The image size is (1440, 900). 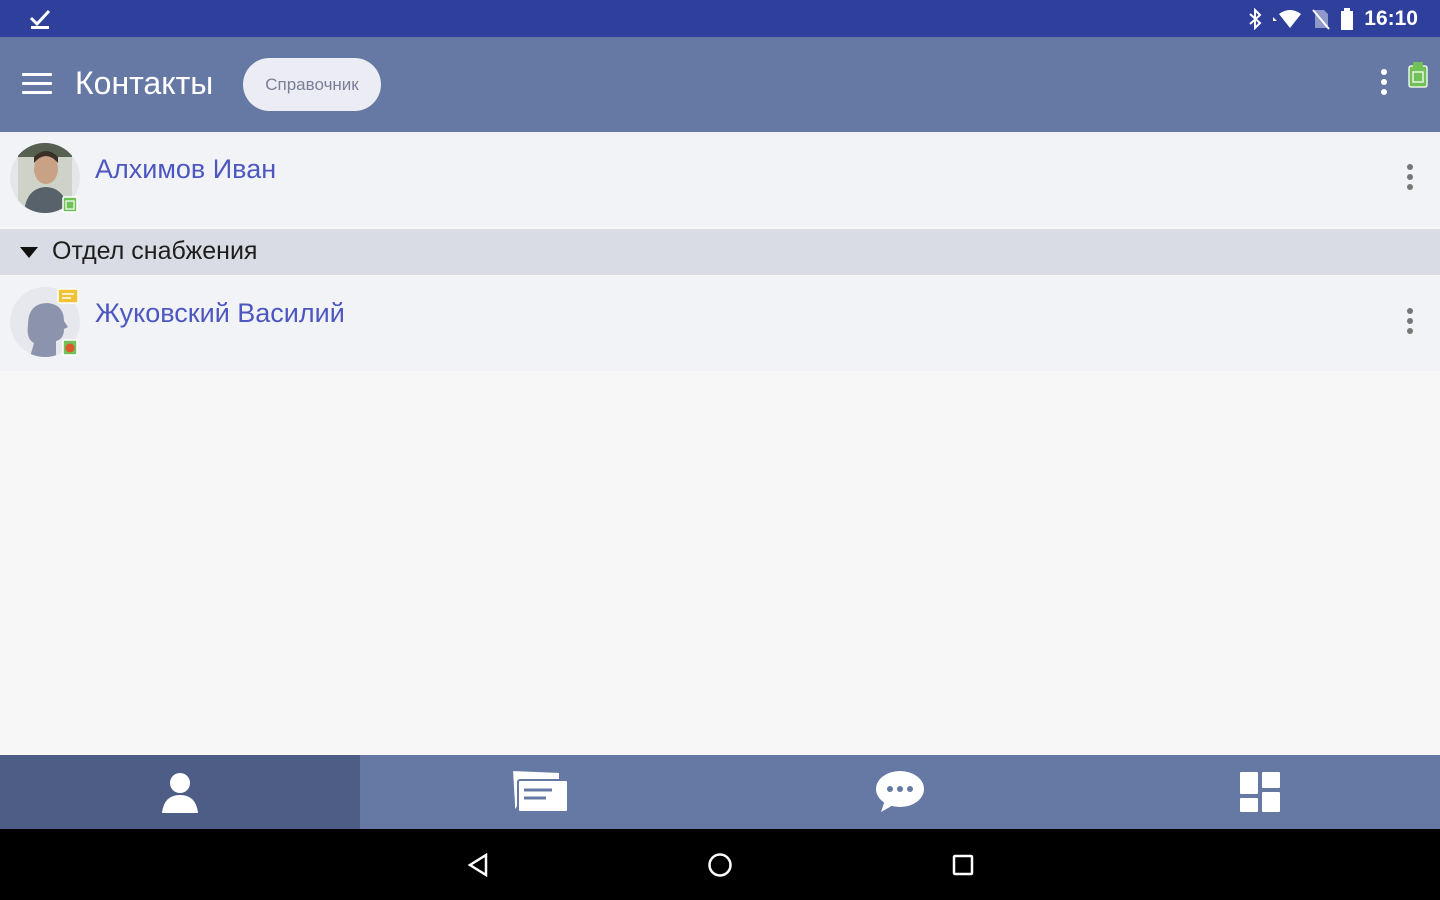 What do you see at coordinates (720, 84) in the screenshot?
I see `app-bar: Контакты Справочник` at bounding box center [720, 84].